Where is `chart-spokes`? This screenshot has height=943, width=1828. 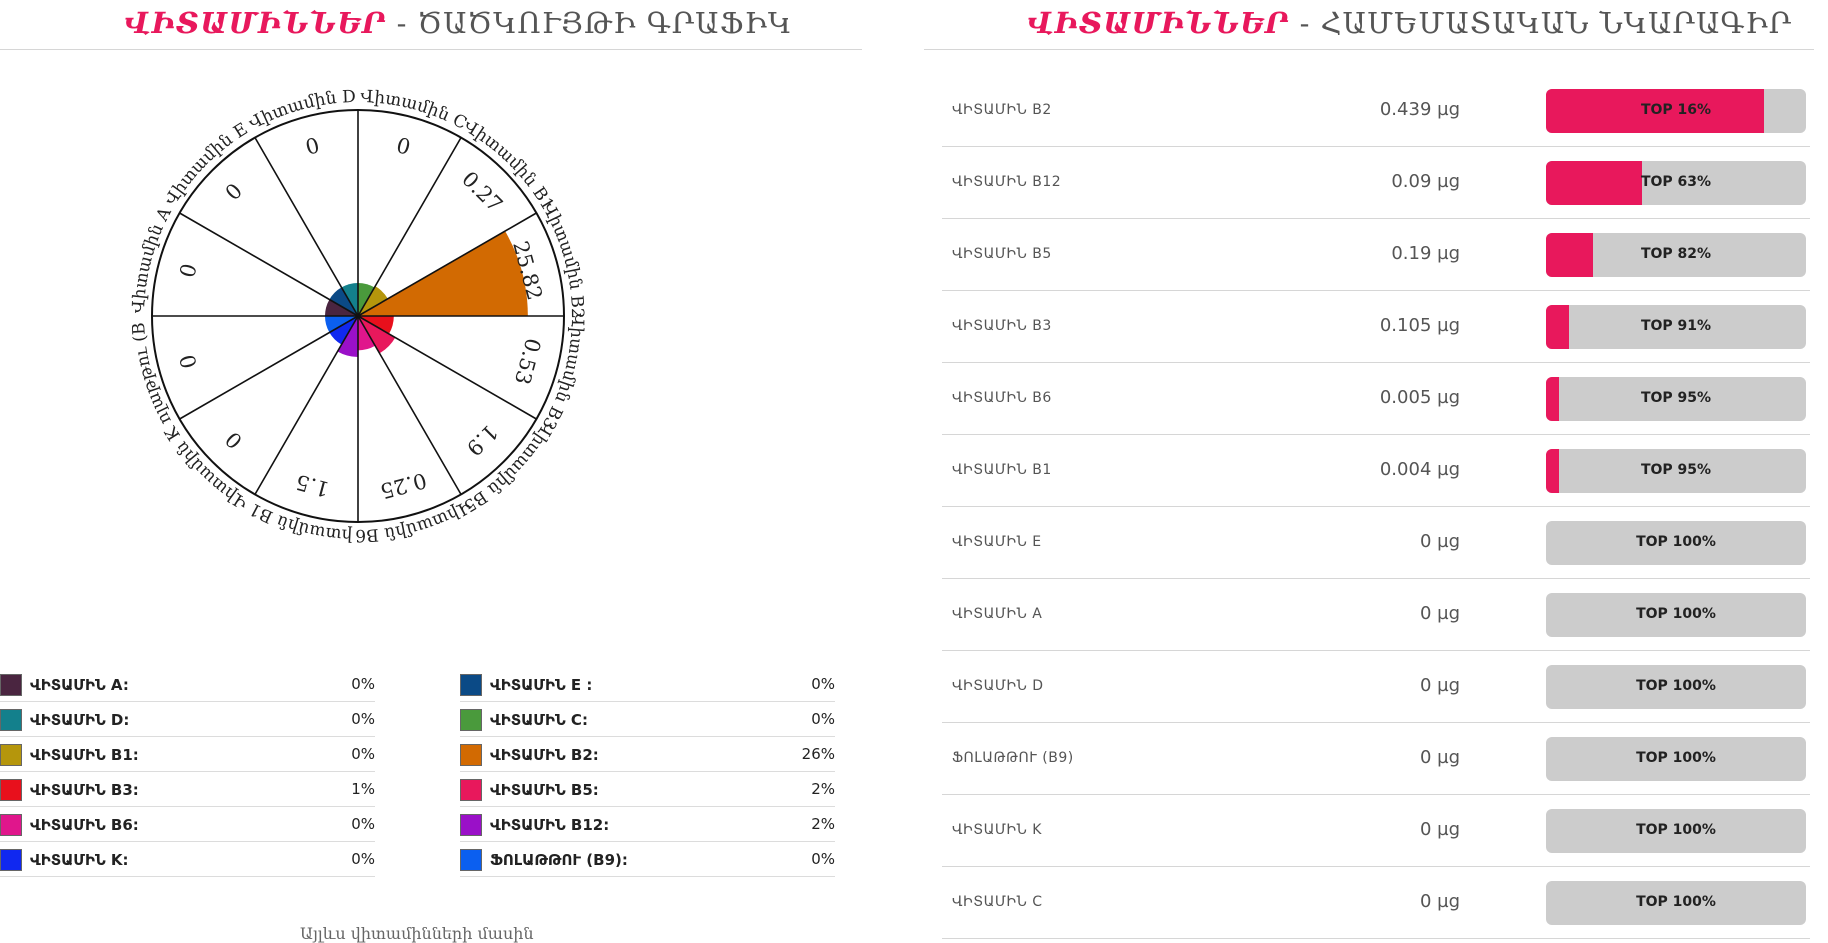
chart-spokes is located at coordinates (358, 316).